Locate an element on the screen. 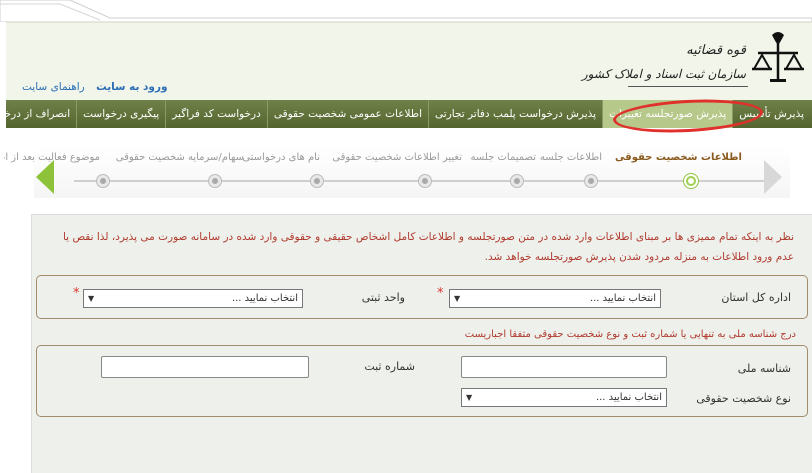  logo-underline is located at coordinates (688, 86).